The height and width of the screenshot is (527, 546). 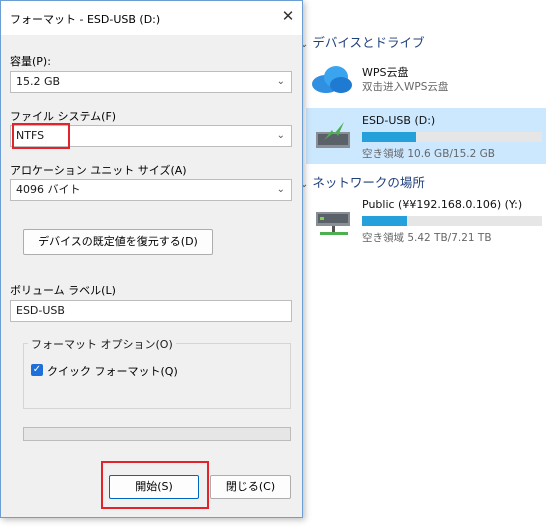 I want to click on quick-format-label: クイック フォーマット(Q), so click(x=112, y=371).